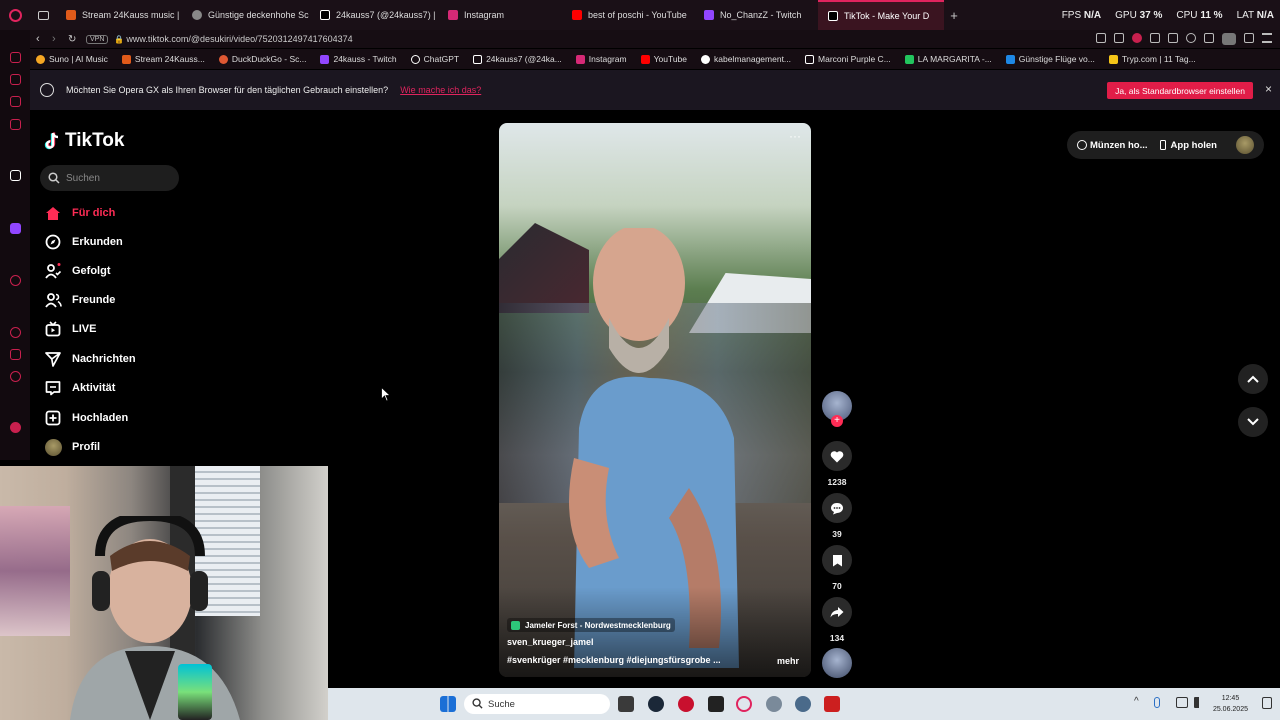 This screenshot has width=1280, height=720. I want to click on share-icon, so click(837, 612).